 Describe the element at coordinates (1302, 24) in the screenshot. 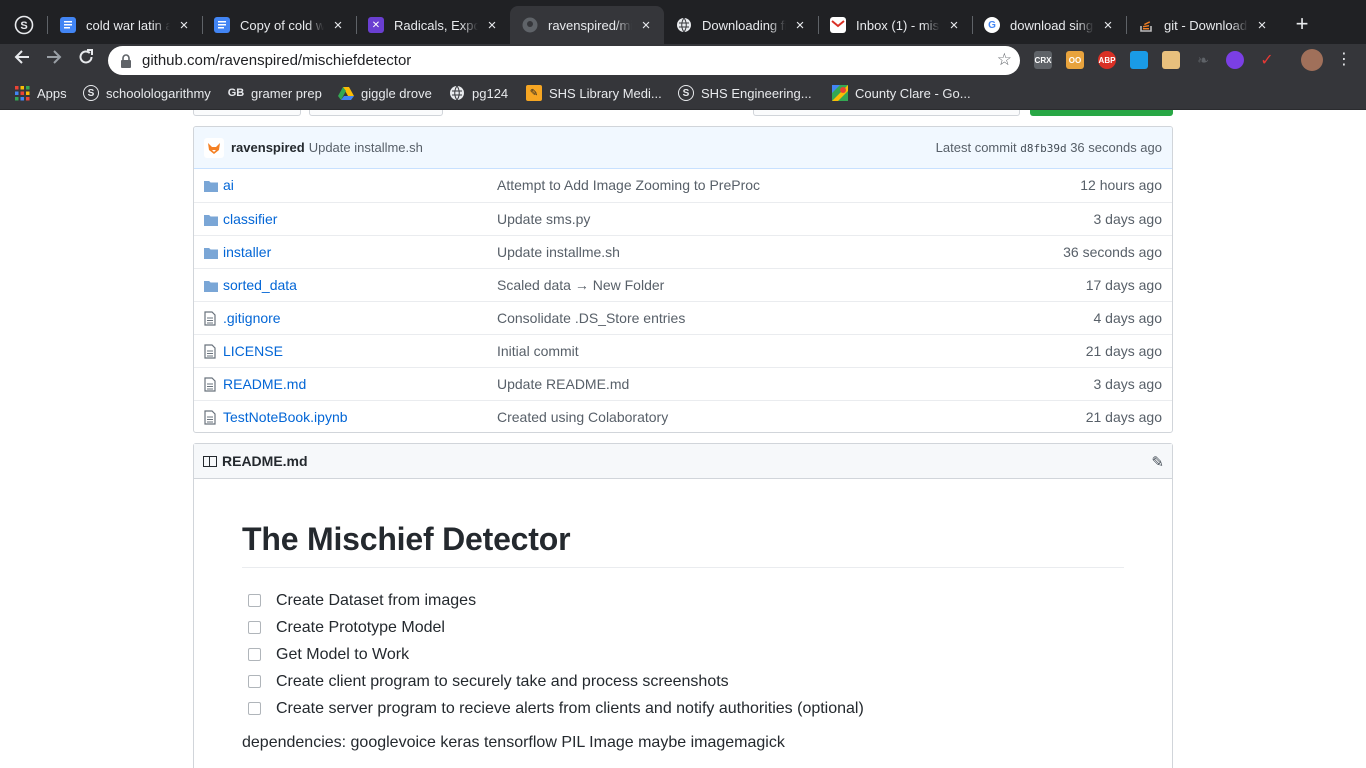

I see `new-tab-button: +` at that location.